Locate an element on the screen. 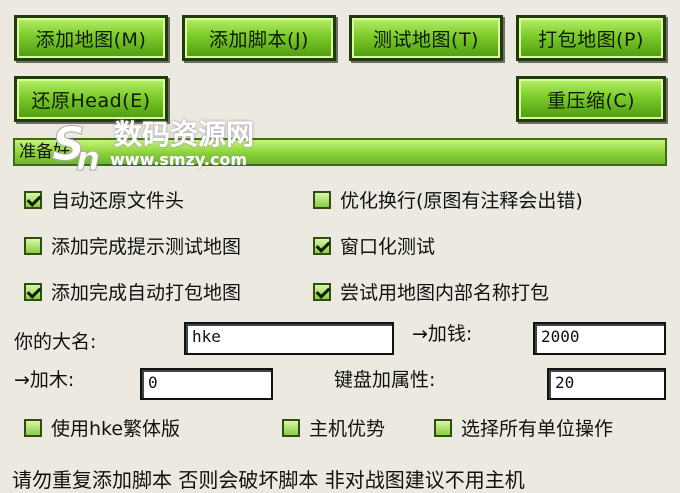  auto-restore-header-checkbox: 自动还原文件头 is located at coordinates (104, 199).